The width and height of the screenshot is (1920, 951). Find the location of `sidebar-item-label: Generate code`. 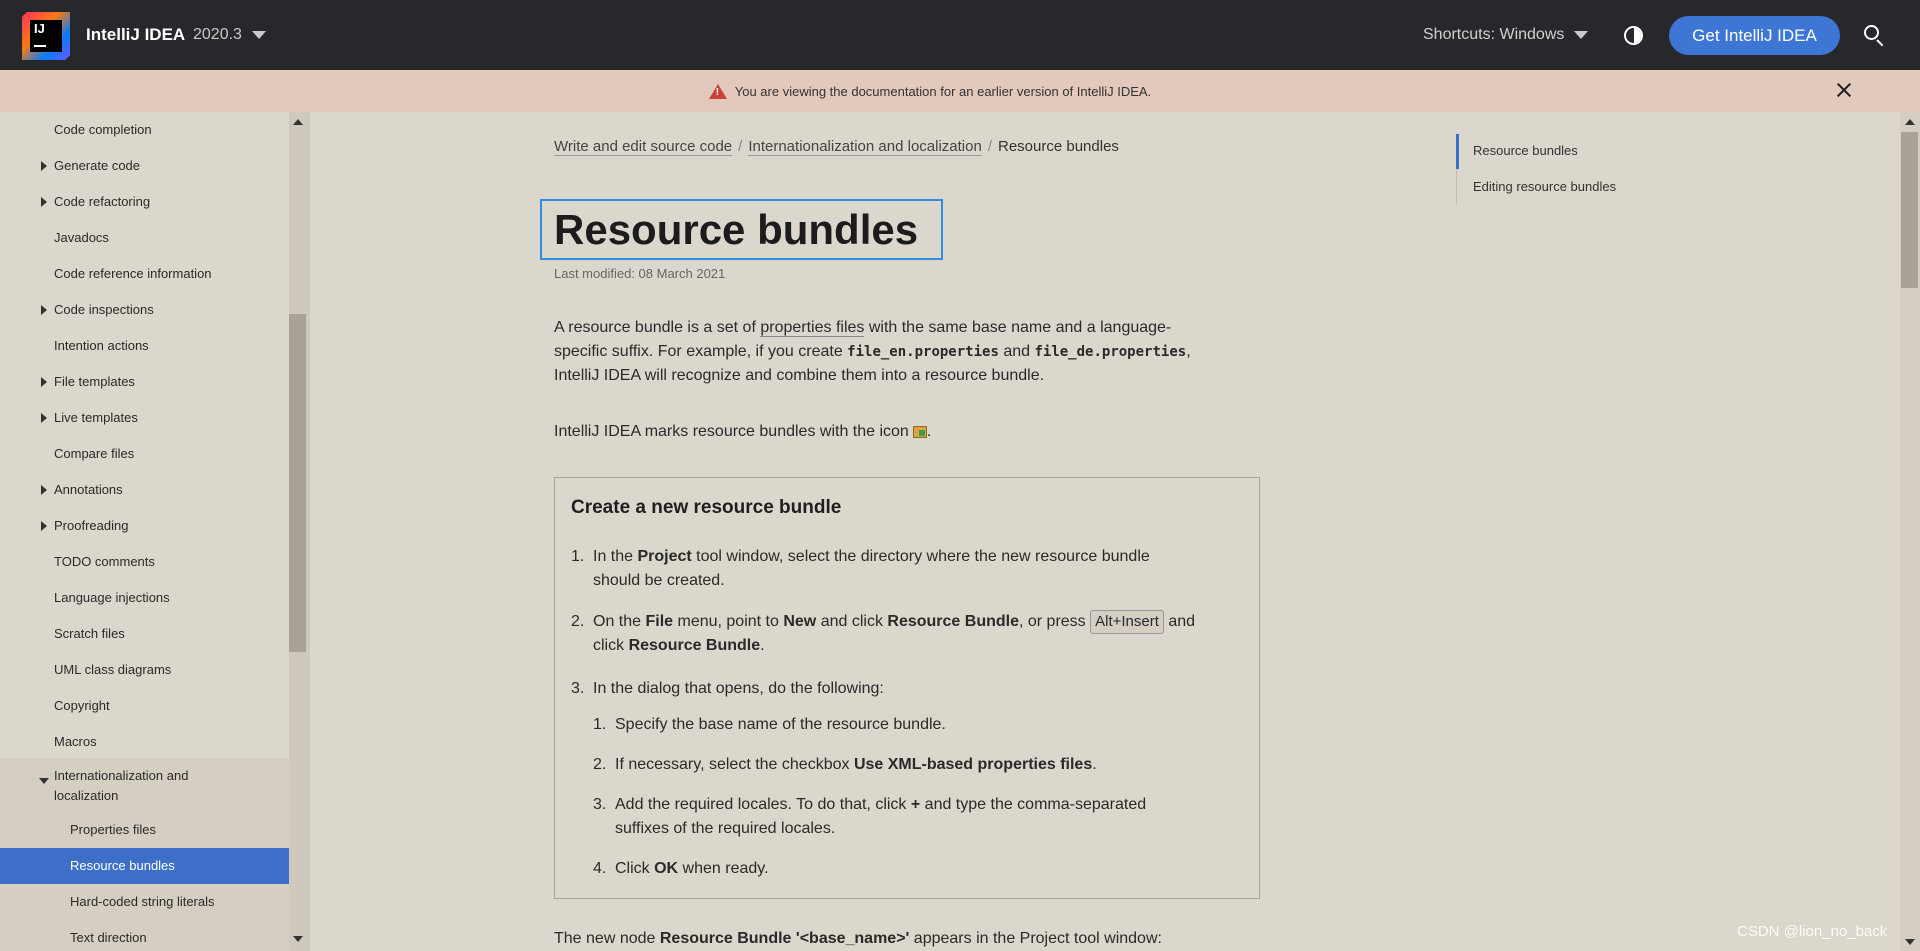

sidebar-item-label: Generate code is located at coordinates (97, 165).